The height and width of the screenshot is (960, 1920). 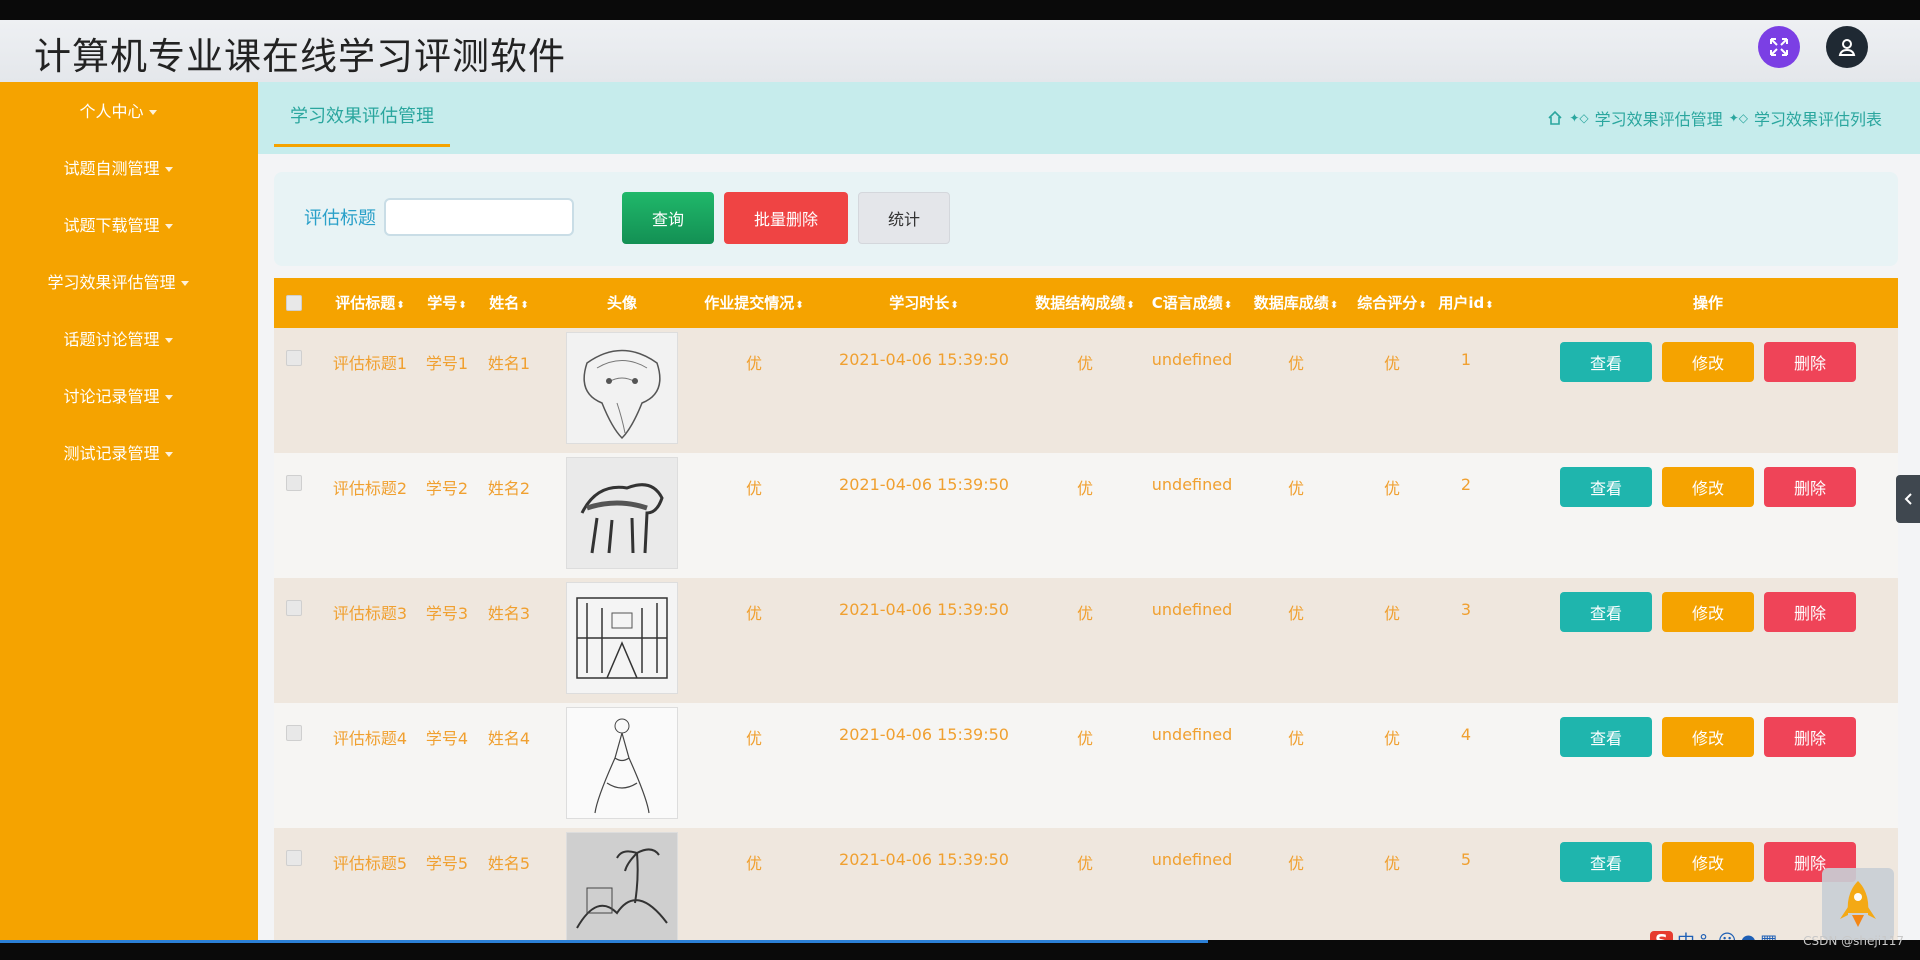 I want to click on user-icon, so click(x=1847, y=47).